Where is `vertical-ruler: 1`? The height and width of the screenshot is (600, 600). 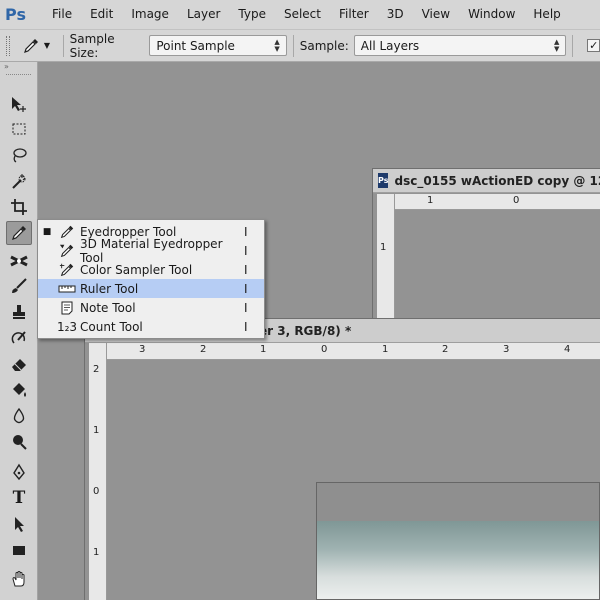
vertical-ruler: 1 is located at coordinates (386, 260).